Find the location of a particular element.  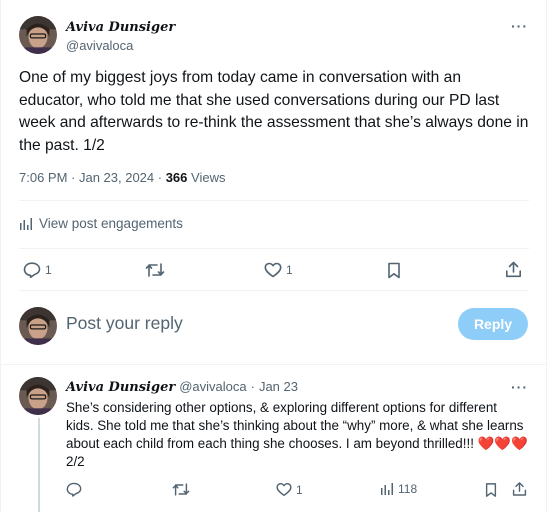

post-meta: 7:06 PM · Jan 23, 2024 · 366 Views is located at coordinates (122, 177).